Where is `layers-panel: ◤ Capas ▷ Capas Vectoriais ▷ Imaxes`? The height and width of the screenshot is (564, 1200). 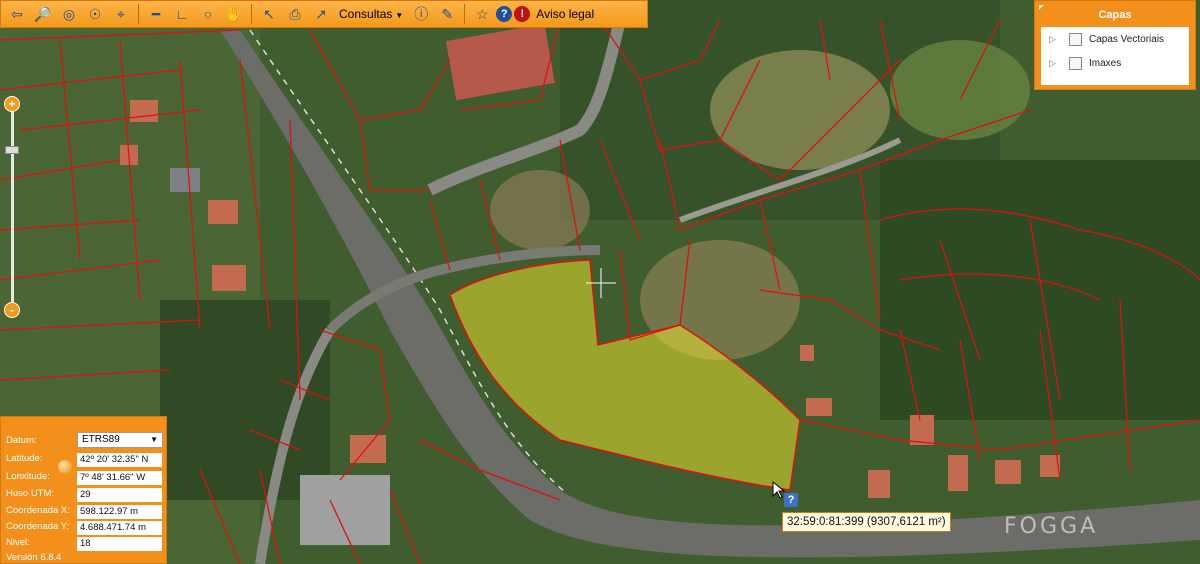 layers-panel: ◤ Capas ▷ Capas Vectoriais ▷ Imaxes is located at coordinates (1115, 45).